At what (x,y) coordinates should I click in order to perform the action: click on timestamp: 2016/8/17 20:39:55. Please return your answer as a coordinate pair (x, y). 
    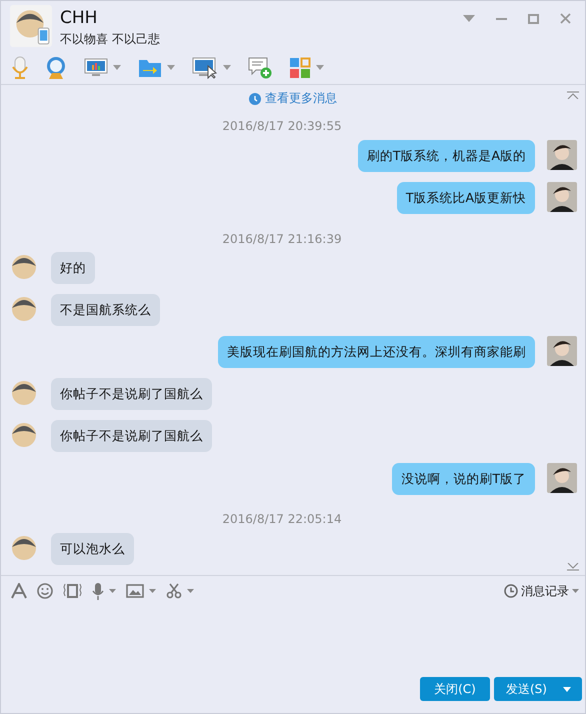
    Looking at the image, I should click on (282, 126).